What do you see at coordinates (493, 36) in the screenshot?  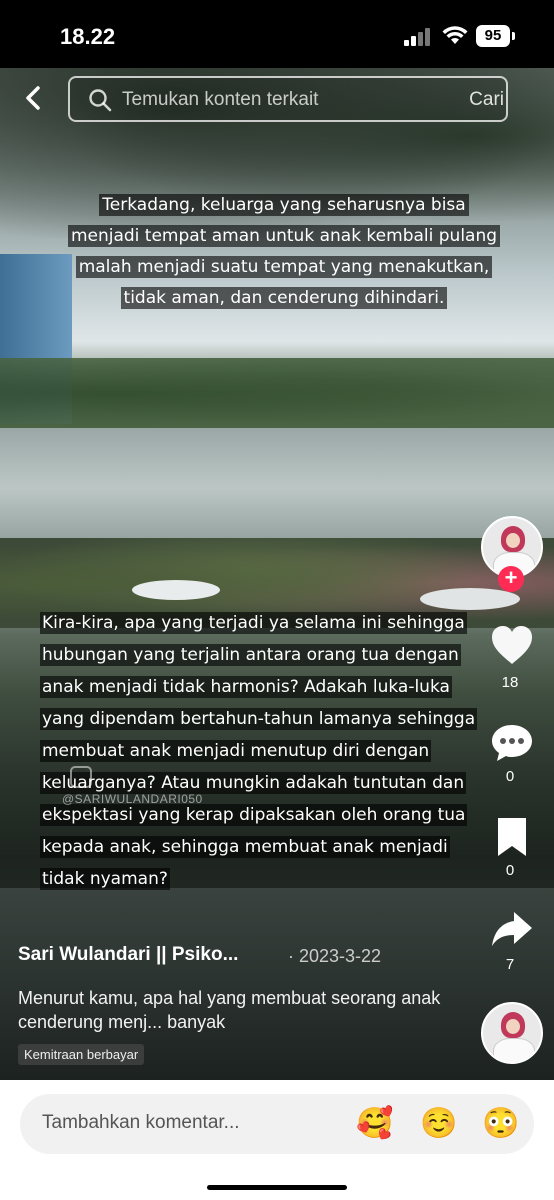 I see `battery-level: 95` at bounding box center [493, 36].